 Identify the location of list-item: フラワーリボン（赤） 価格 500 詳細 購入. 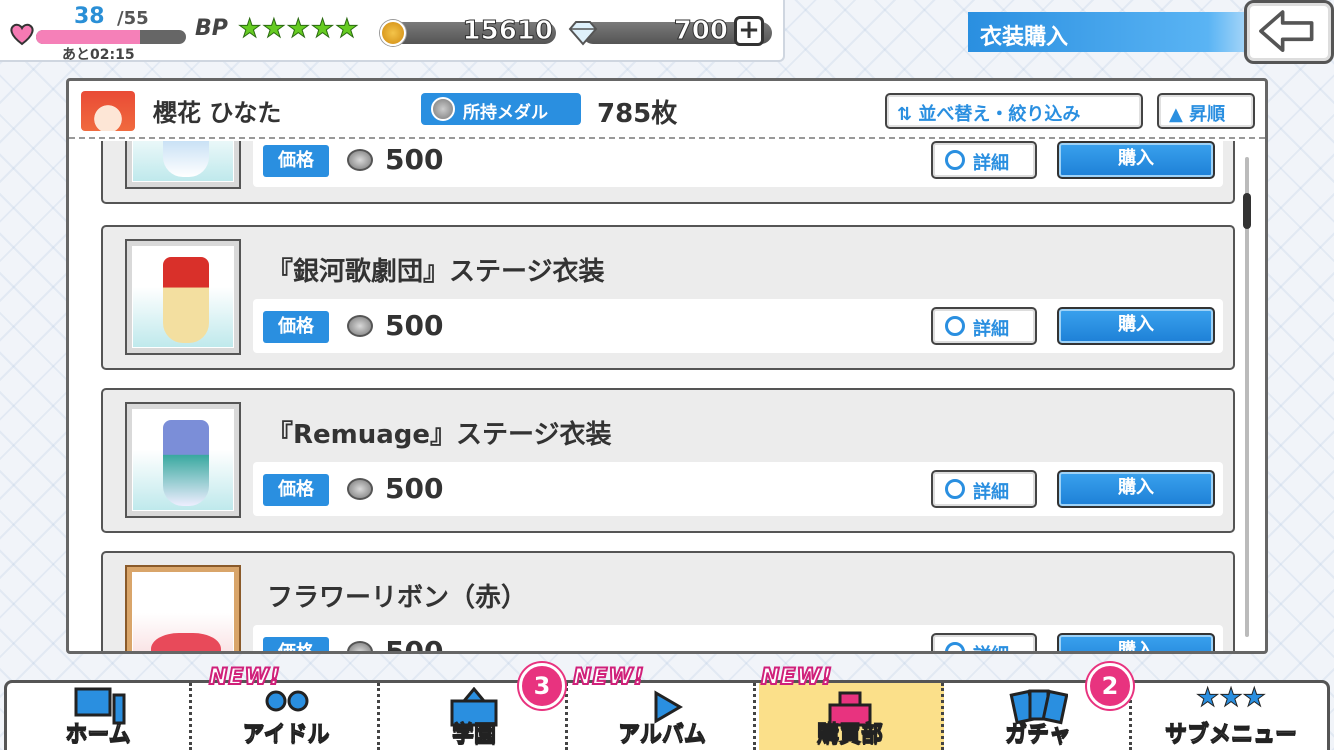
(668, 601).